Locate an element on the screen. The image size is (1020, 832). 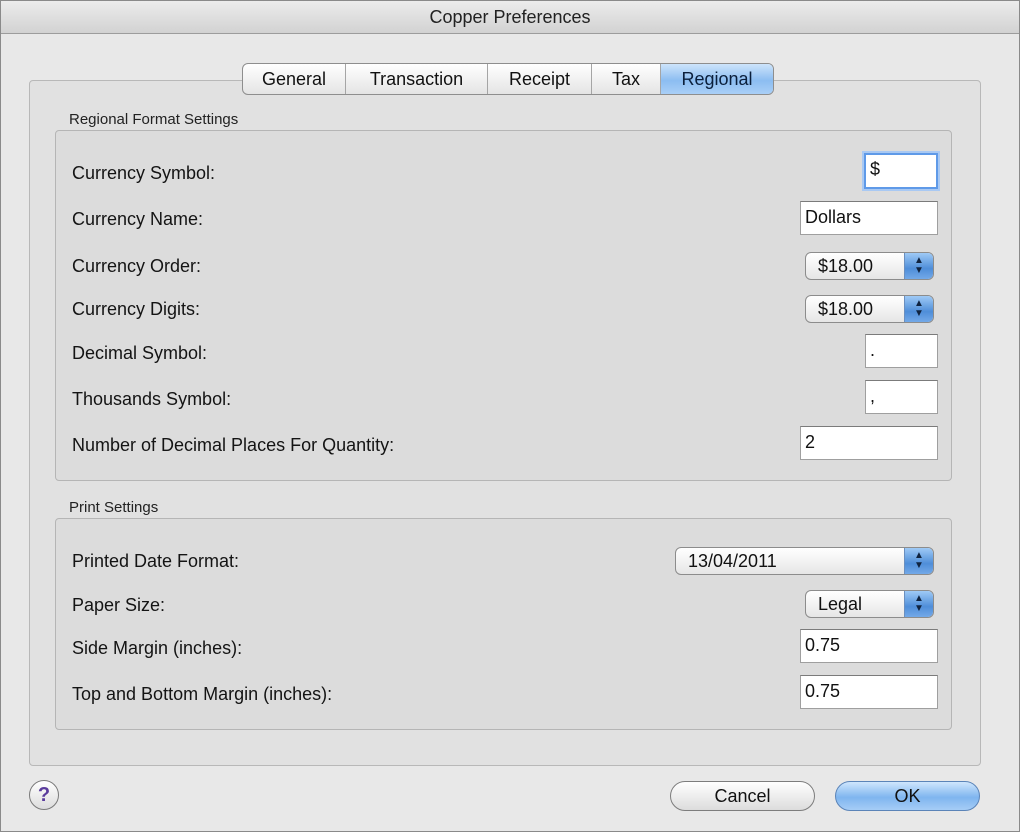
help-button: ? is located at coordinates (44, 795).